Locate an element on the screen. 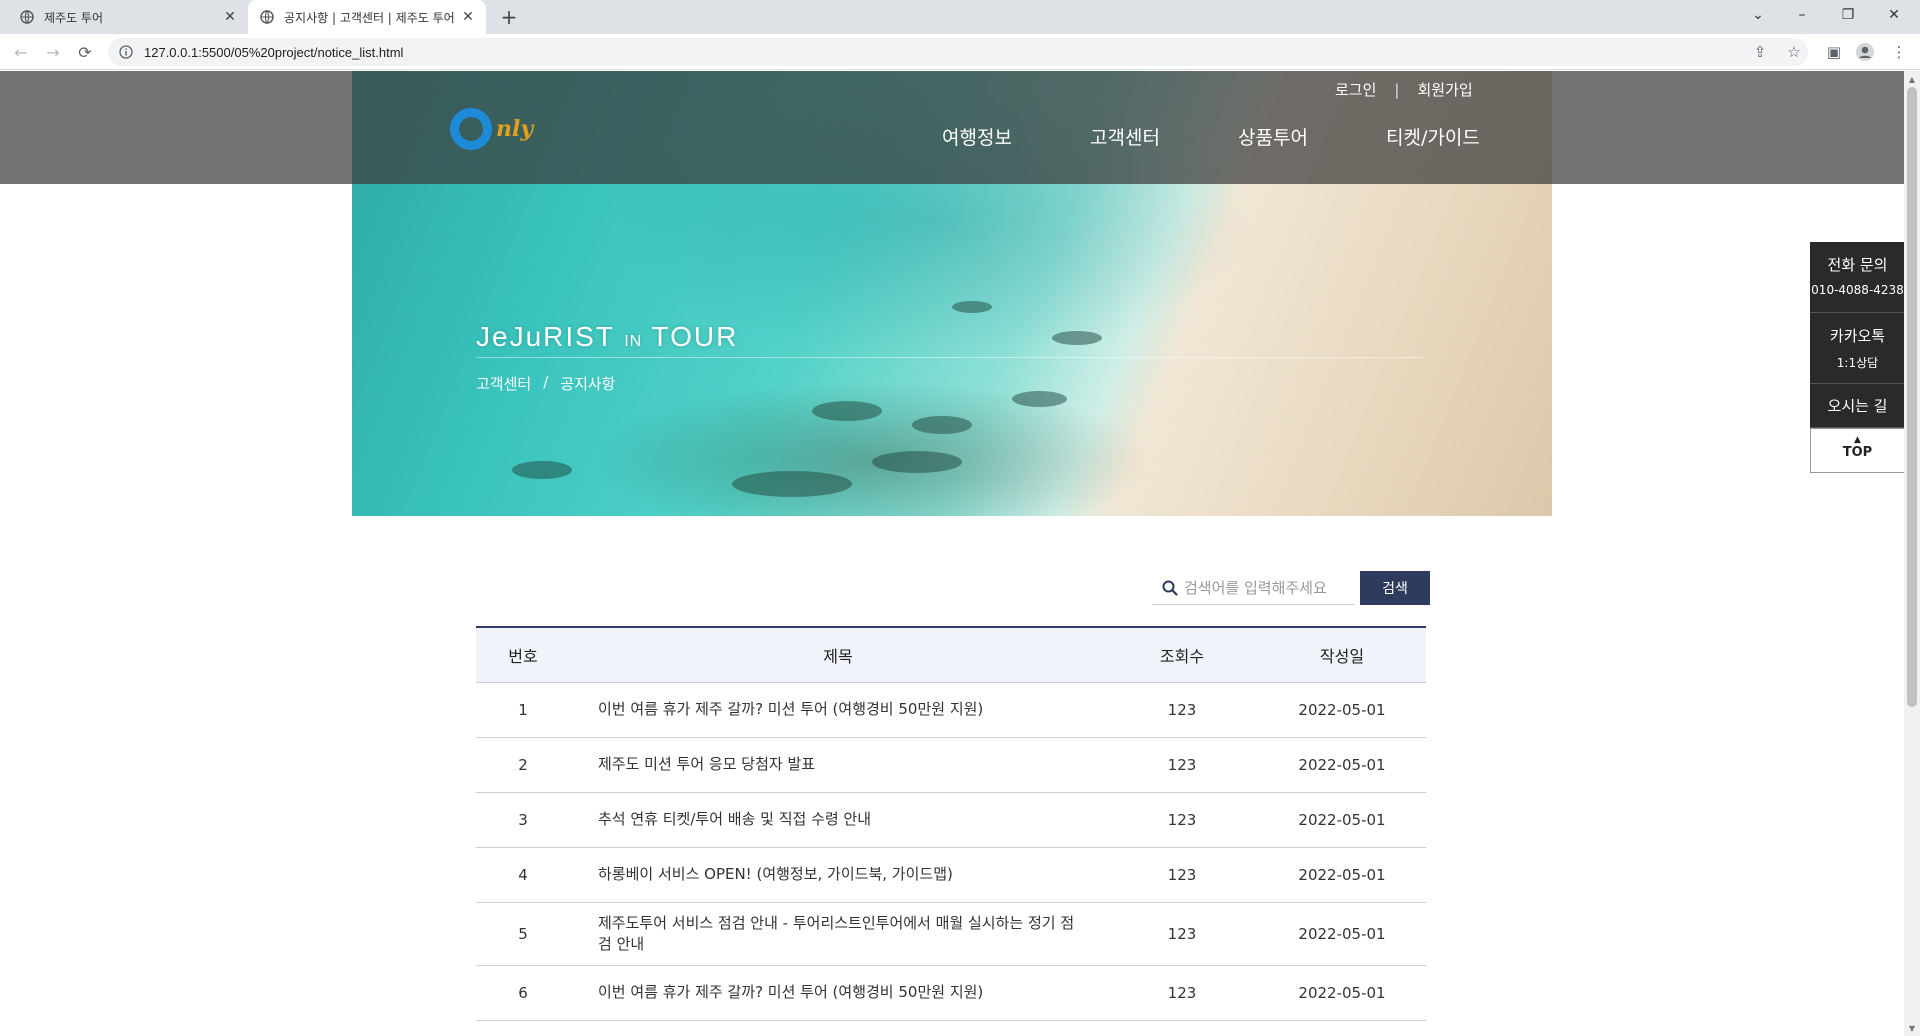  search-field is located at coordinates (1253, 588).